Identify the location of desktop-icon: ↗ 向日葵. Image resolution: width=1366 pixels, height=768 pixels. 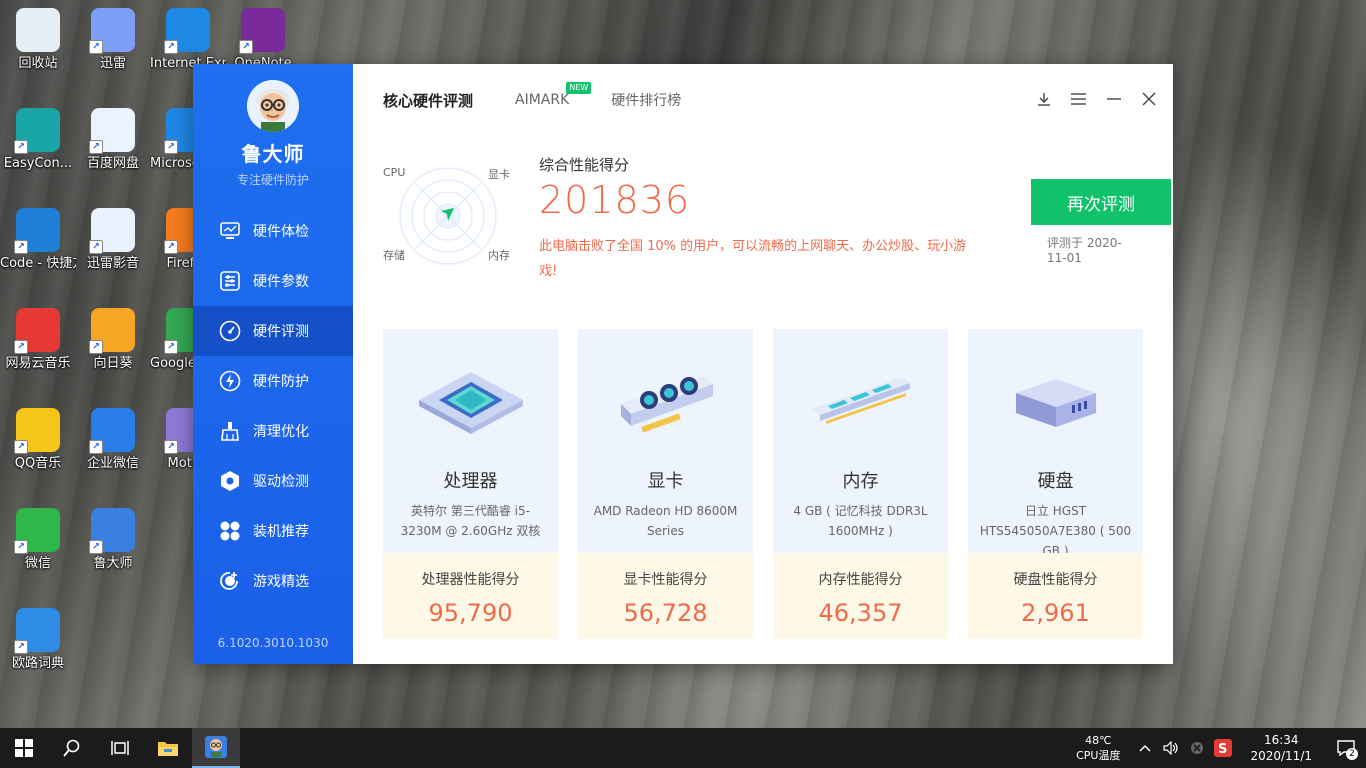
(113, 340).